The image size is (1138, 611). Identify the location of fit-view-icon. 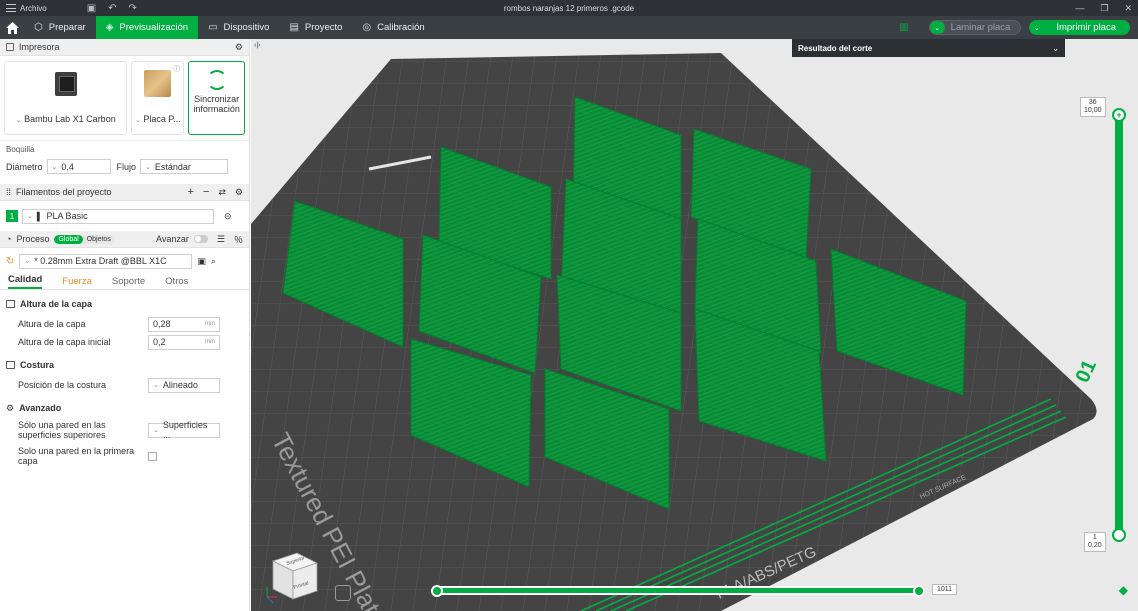
(343, 593).